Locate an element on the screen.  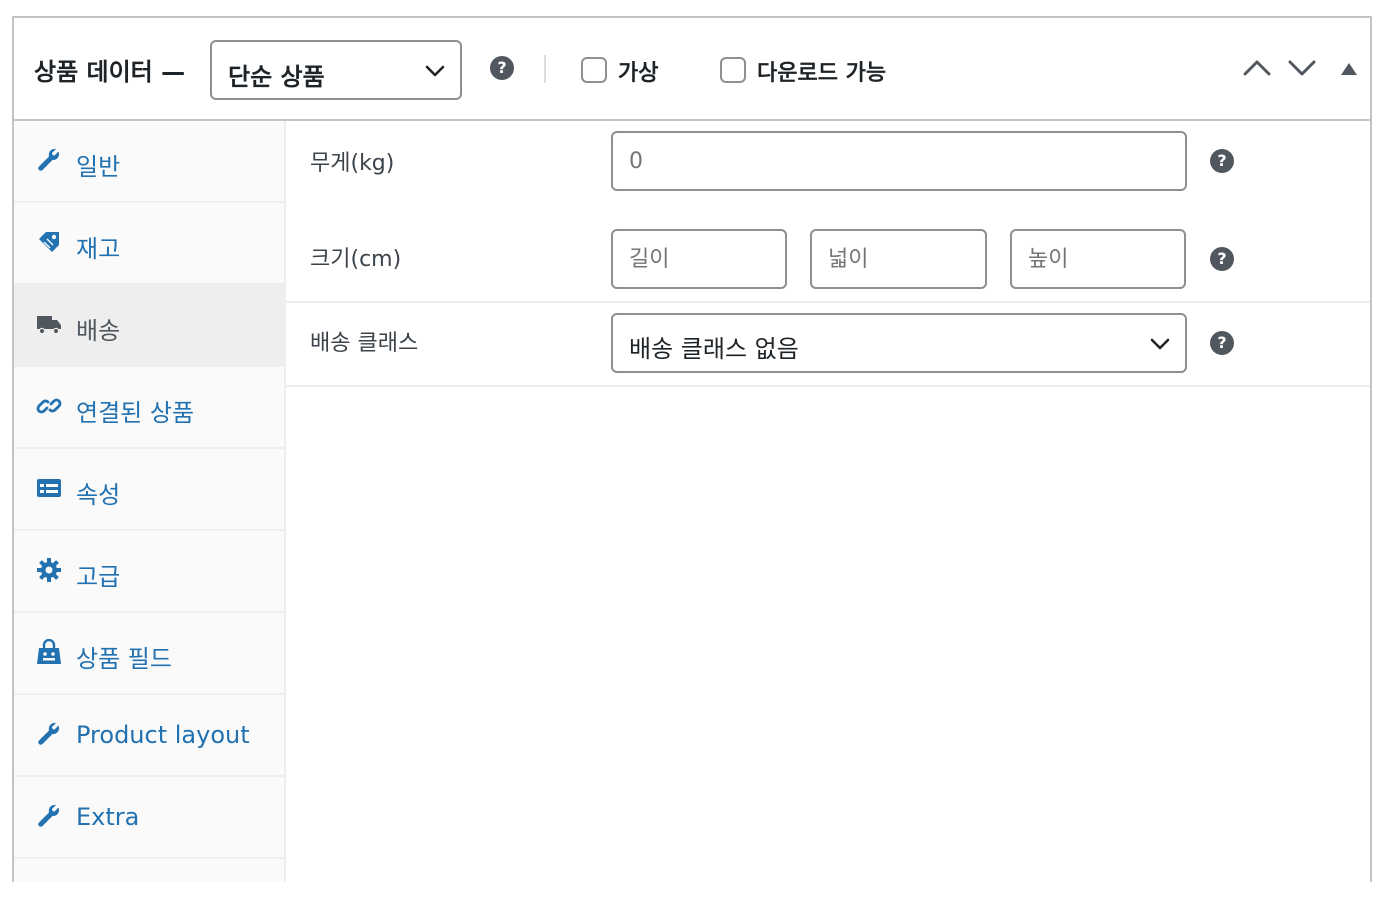
virtual-label: 가상 is located at coordinates (638, 73).